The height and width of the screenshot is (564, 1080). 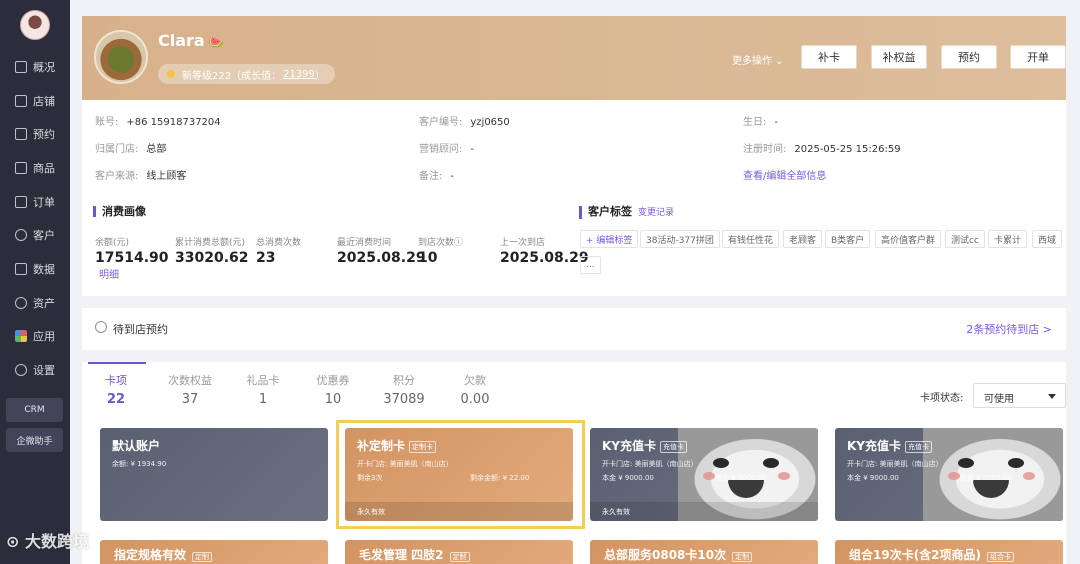 I want to click on tab-label: 积分, so click(x=404, y=380).